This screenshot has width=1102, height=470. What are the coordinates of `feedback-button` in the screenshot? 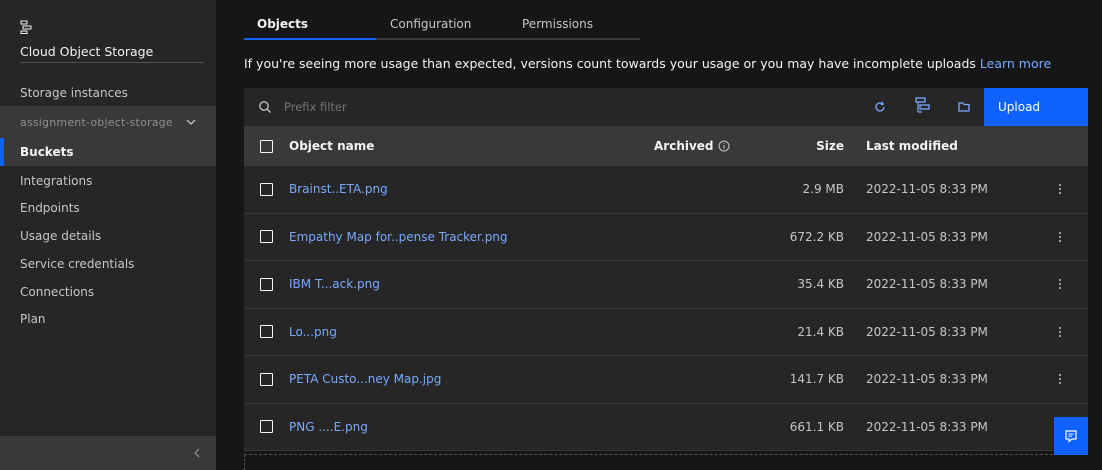 It's located at (1071, 436).